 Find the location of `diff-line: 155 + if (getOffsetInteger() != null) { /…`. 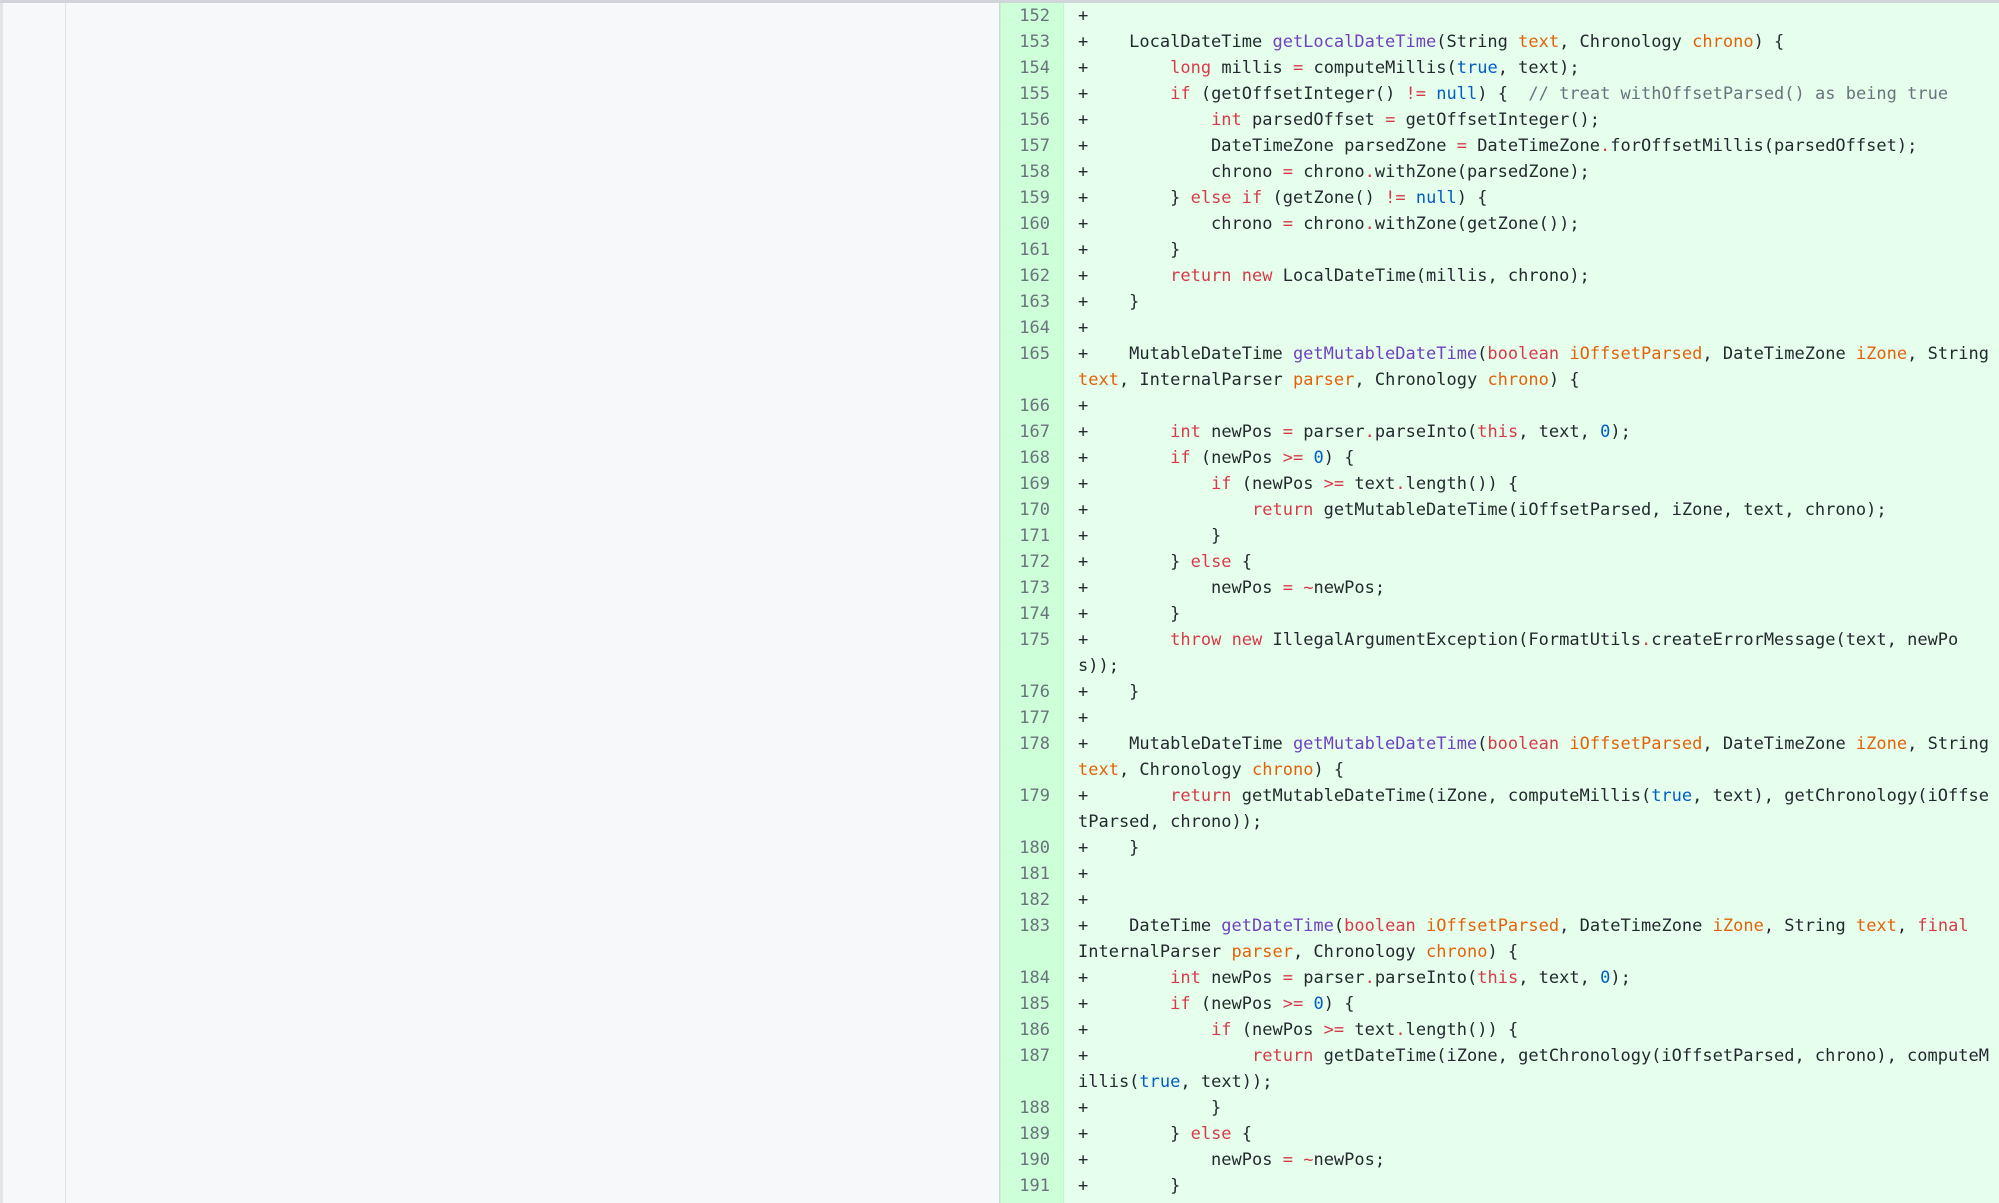

diff-line: 155 + if (getOffsetInteger() != null) { /… is located at coordinates (1499, 94).